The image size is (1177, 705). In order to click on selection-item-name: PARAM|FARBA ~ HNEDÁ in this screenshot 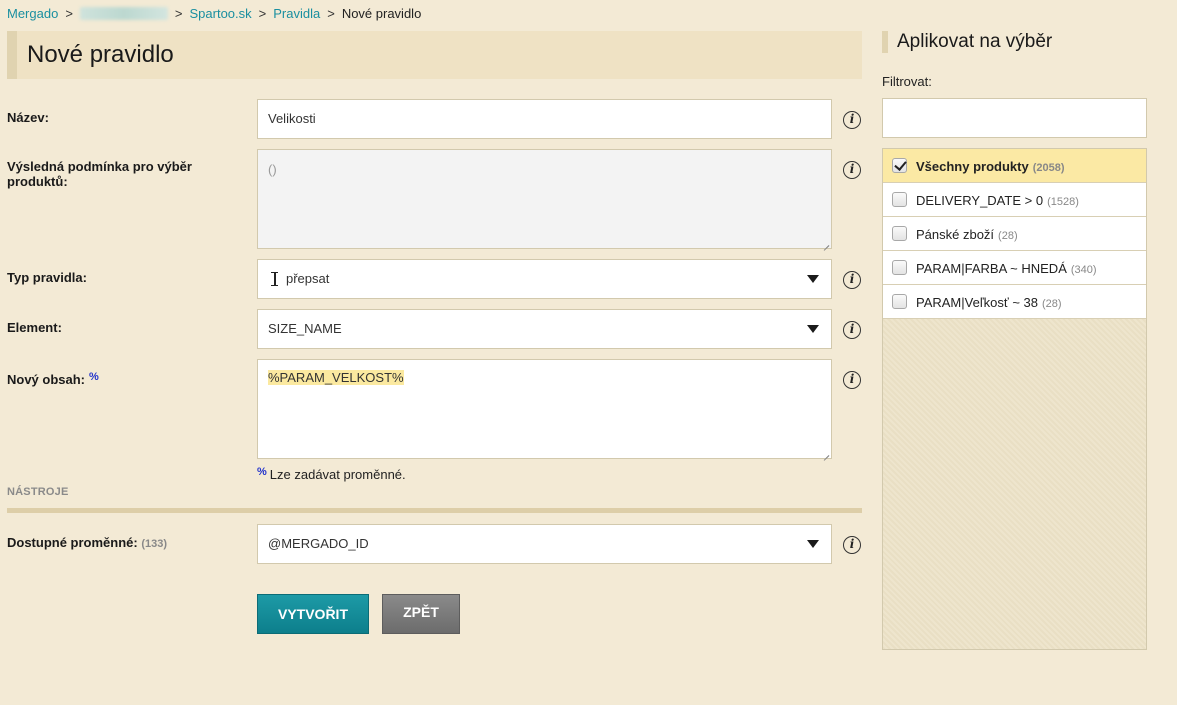, I will do `click(991, 268)`.